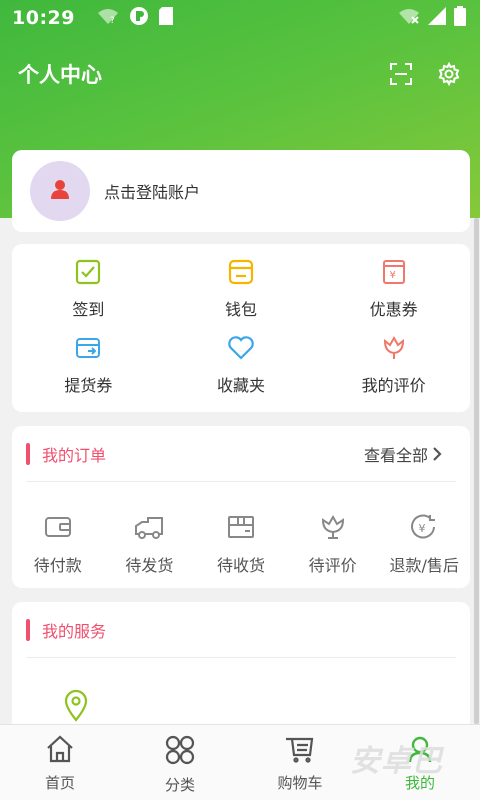  What do you see at coordinates (241, 191) in the screenshot?
I see `login-card: 点击登陆账户` at bounding box center [241, 191].